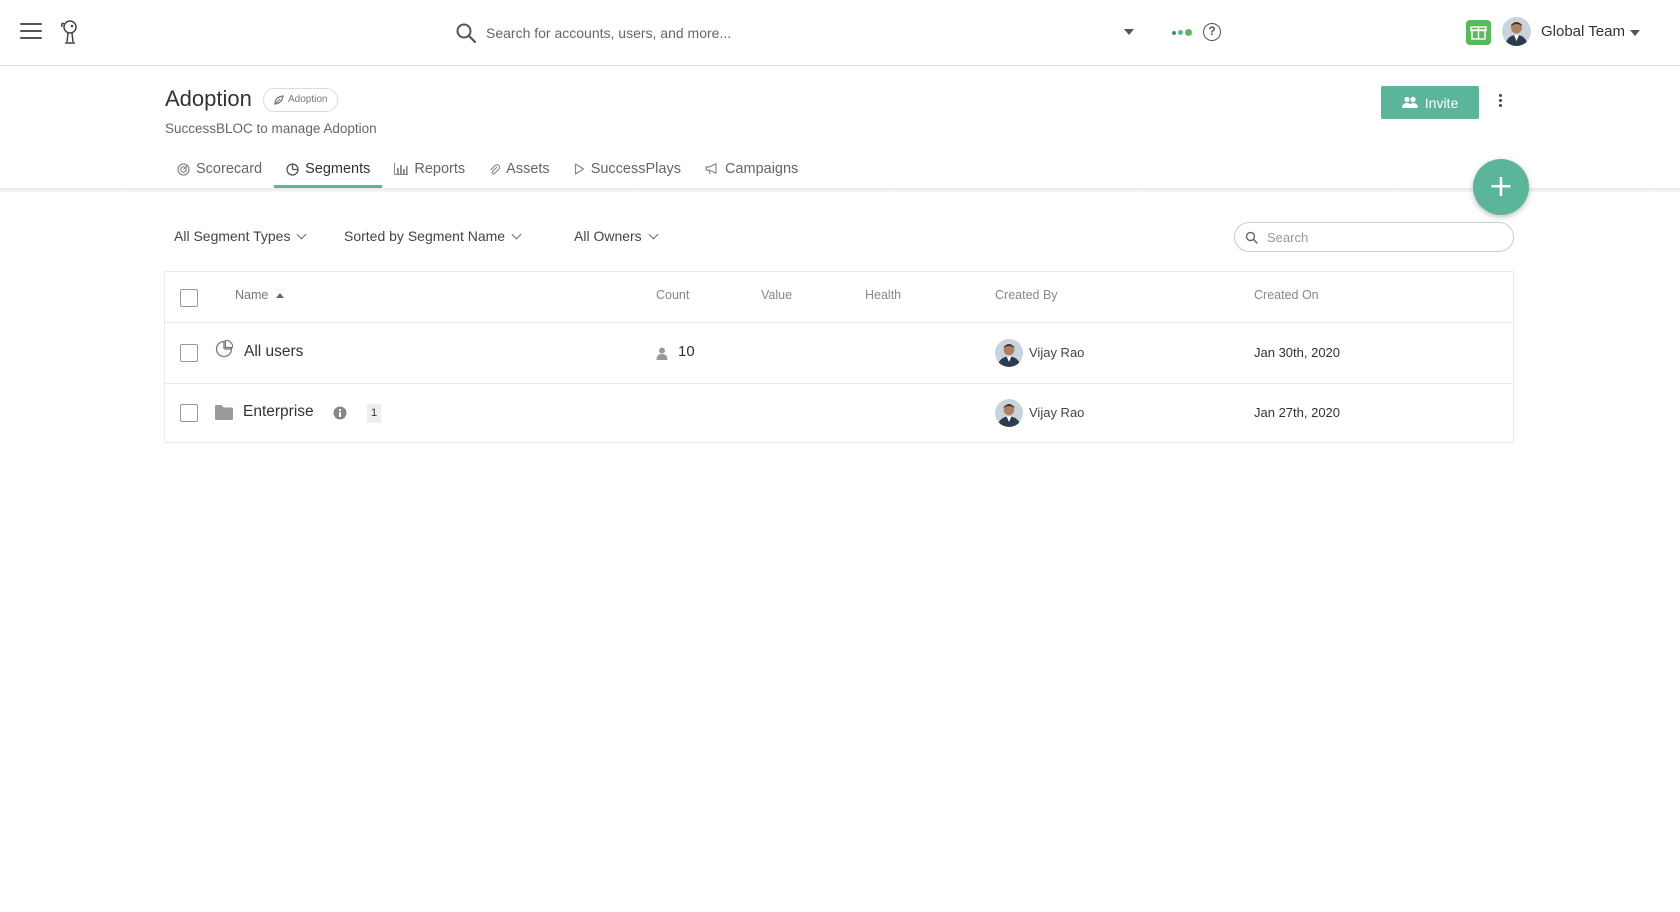  What do you see at coordinates (777, 295) in the screenshot?
I see `column-header-value: Value` at bounding box center [777, 295].